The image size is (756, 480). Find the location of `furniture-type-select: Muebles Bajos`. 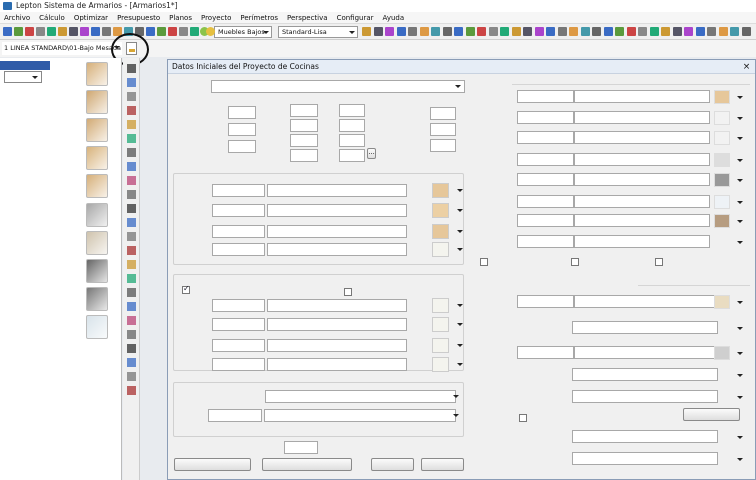

furniture-type-select: Muebles Bajos is located at coordinates (243, 32).